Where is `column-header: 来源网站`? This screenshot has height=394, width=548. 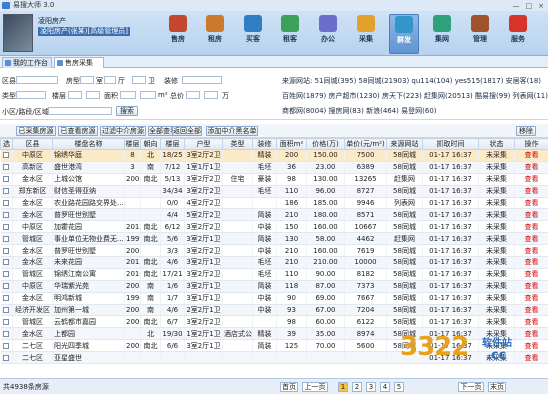 column-header: 来源网站 is located at coordinates (404, 144).